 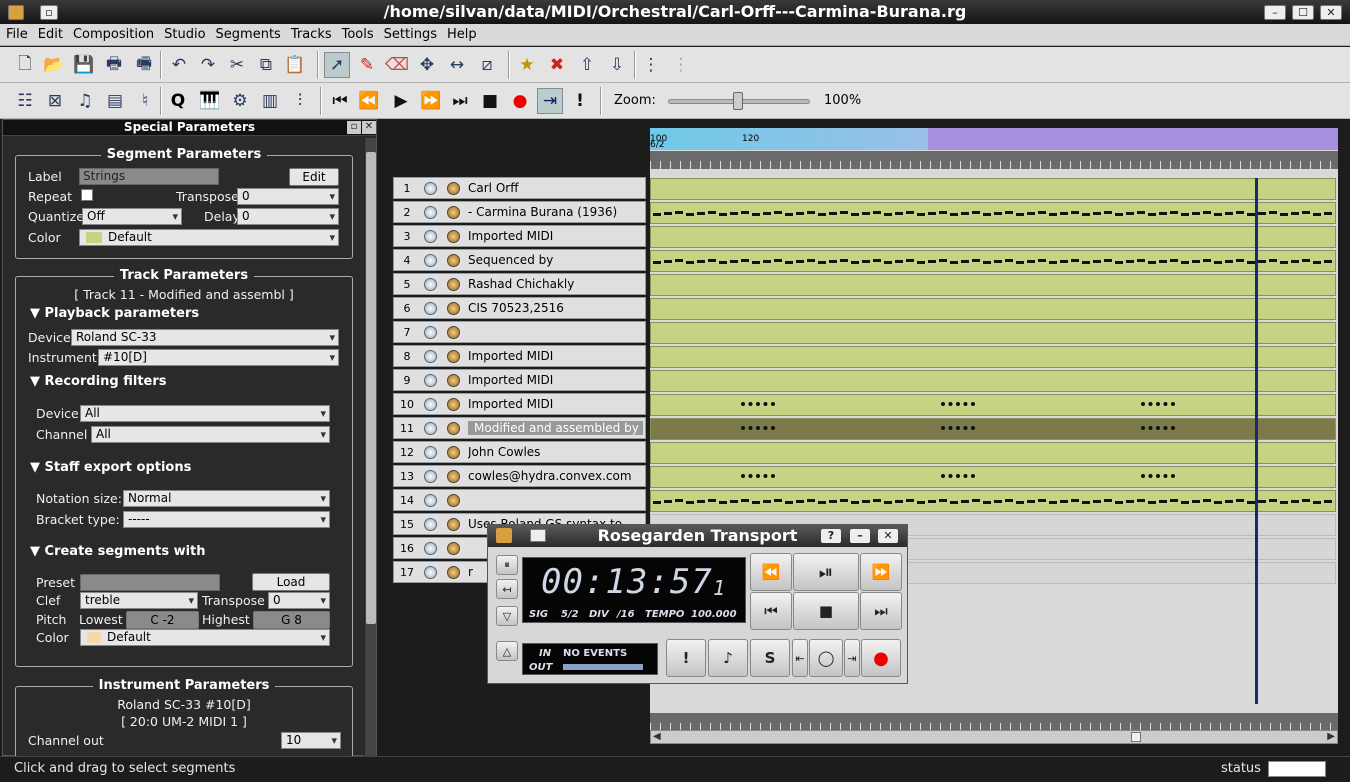 What do you see at coordinates (427, 65) in the screenshot?
I see `move-tool-icon: ✥` at bounding box center [427, 65].